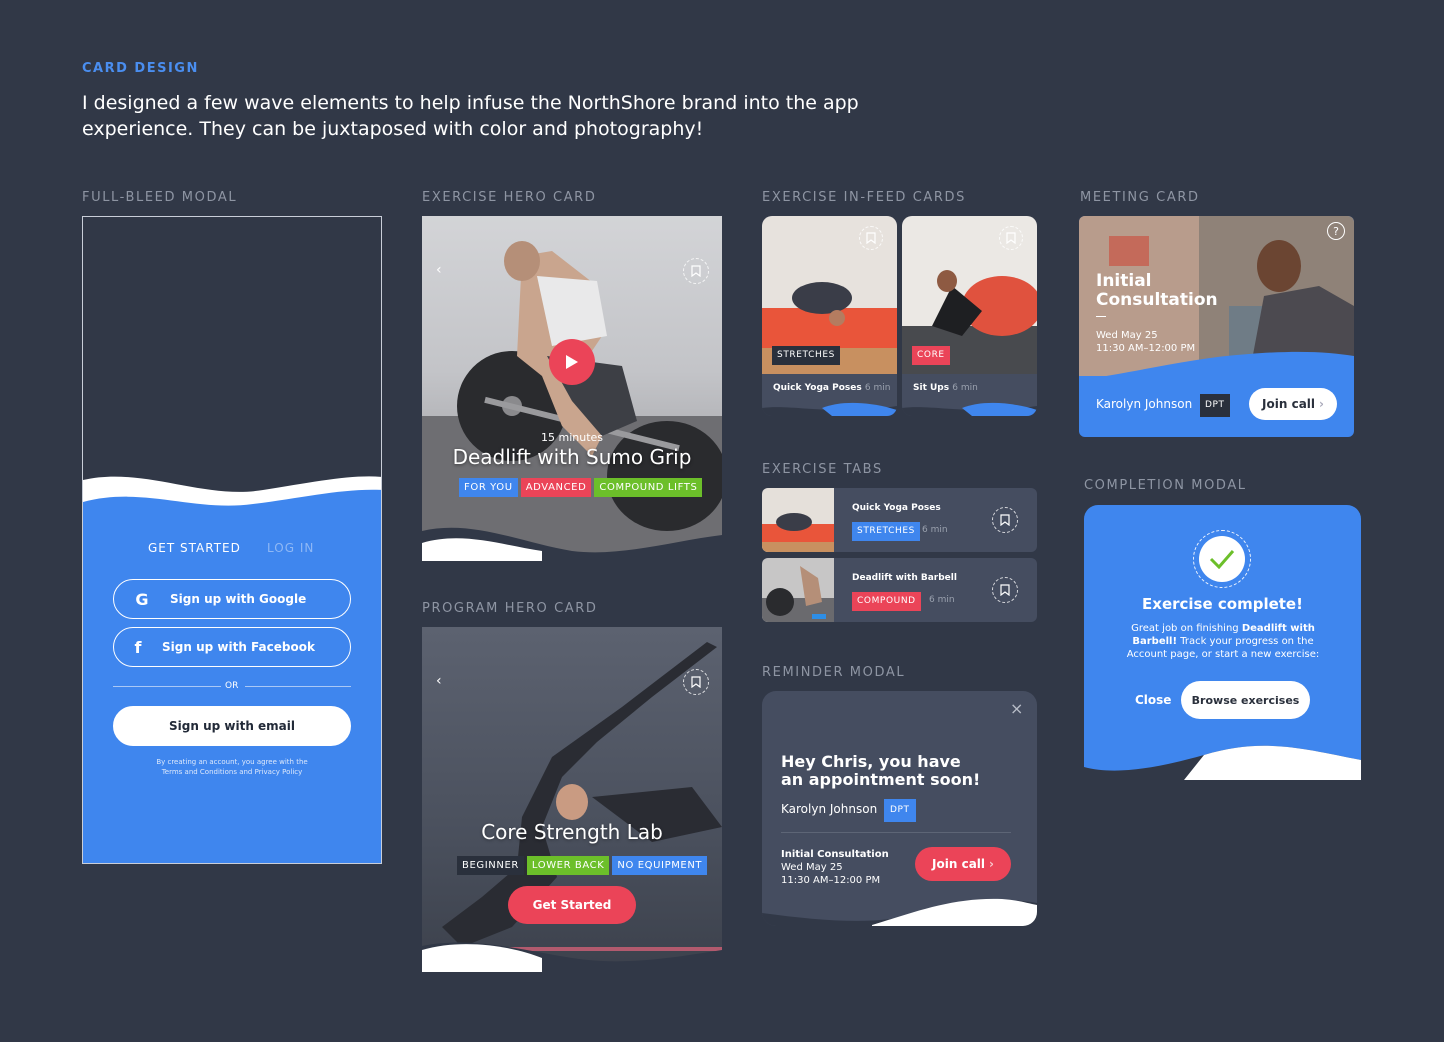 This screenshot has width=1444, height=1042. I want to click on email-signup-button: Sign up with email, so click(232, 726).